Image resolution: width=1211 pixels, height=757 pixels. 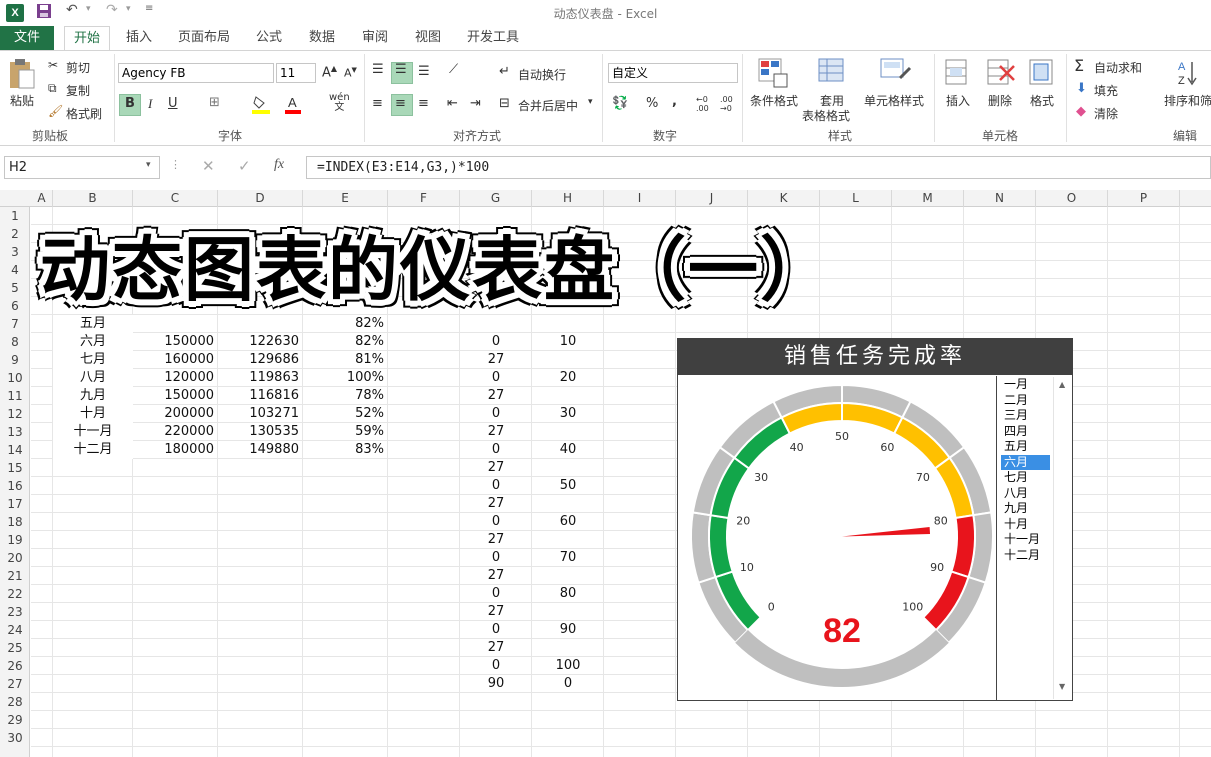 What do you see at coordinates (130, 103) in the screenshot?
I see `bold-button: B` at bounding box center [130, 103].